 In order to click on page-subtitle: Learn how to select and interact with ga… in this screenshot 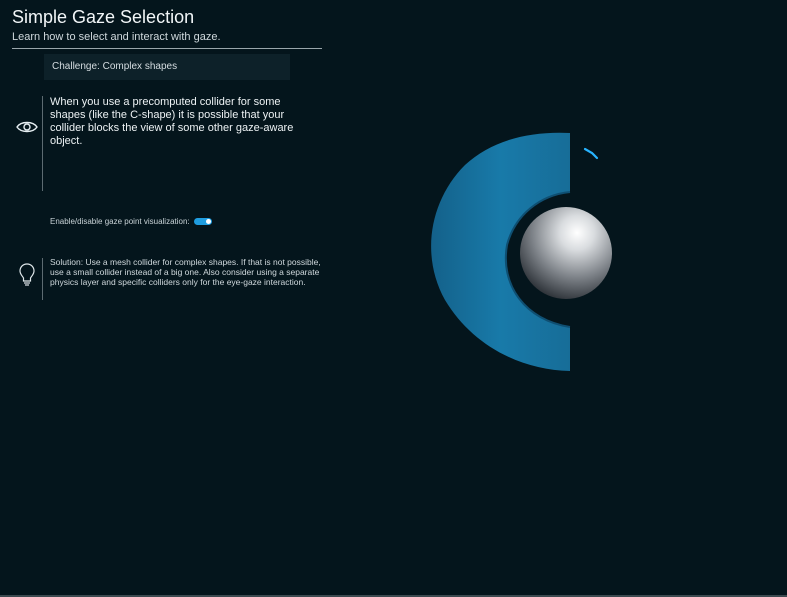, I will do `click(116, 37)`.